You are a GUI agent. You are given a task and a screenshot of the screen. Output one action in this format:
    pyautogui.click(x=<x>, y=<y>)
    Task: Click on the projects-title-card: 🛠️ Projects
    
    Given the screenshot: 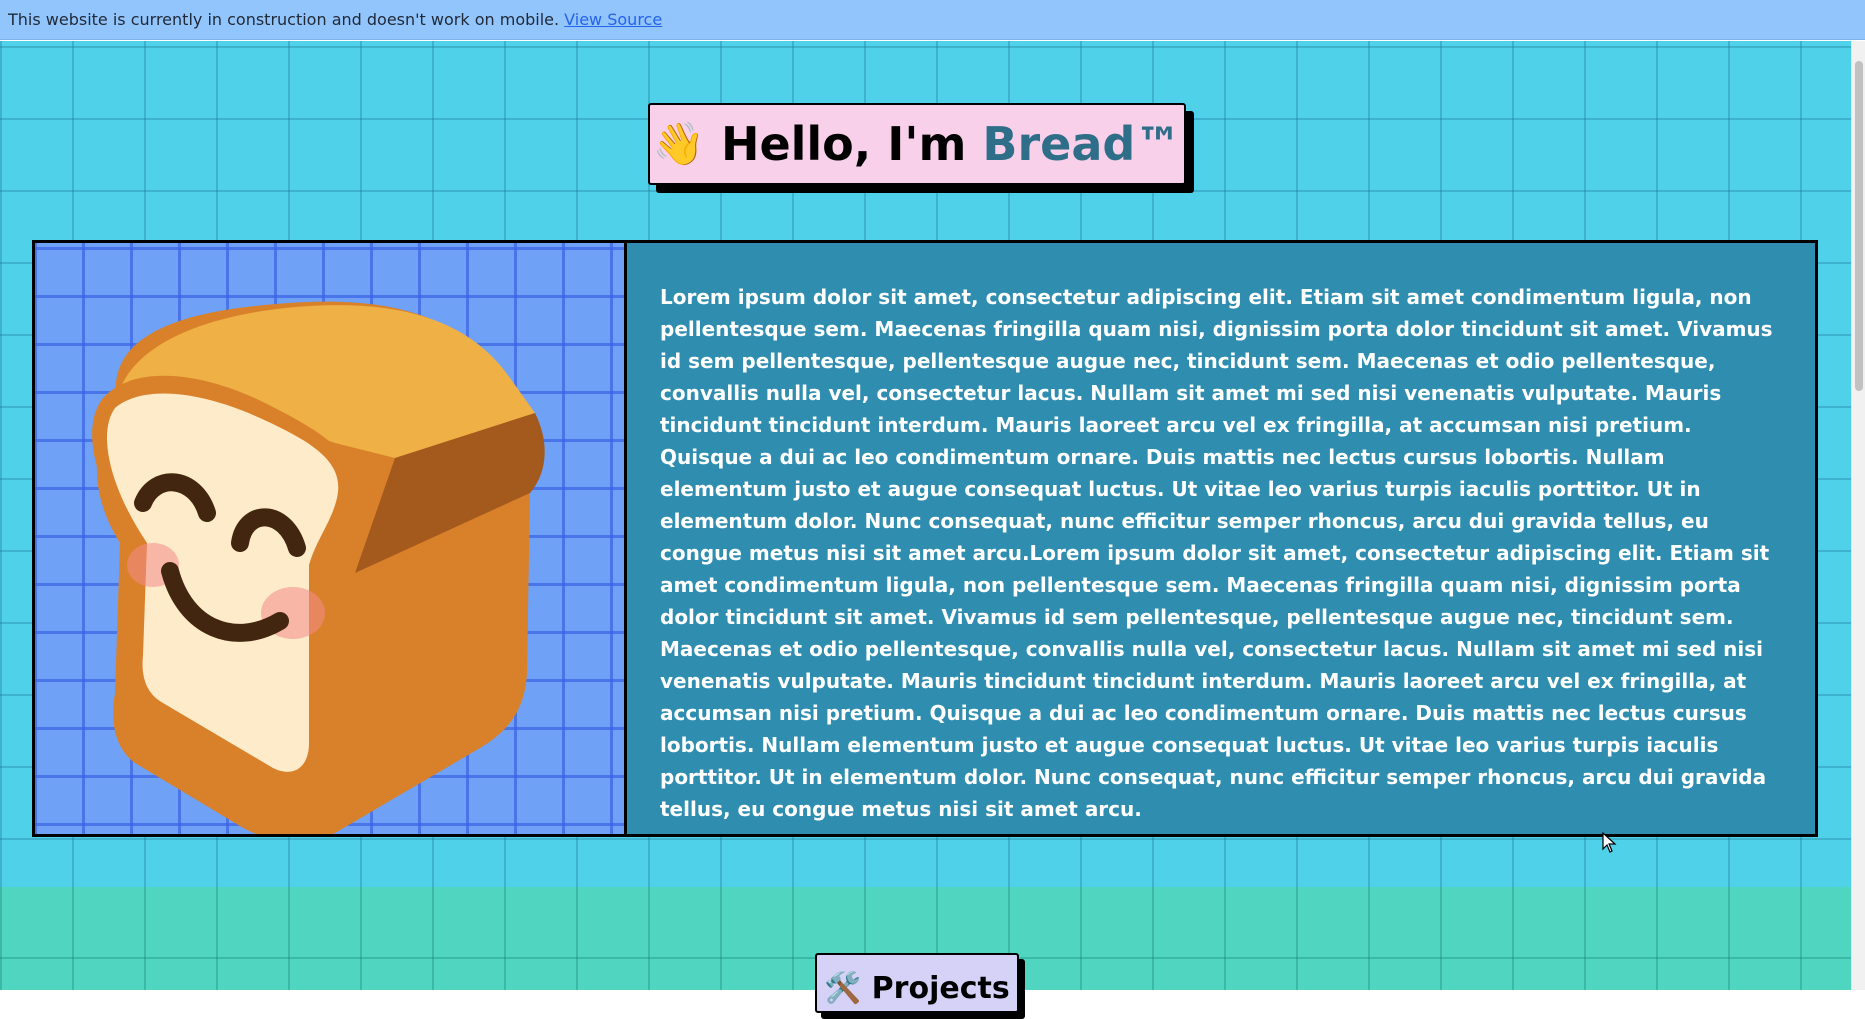 What is the action you would take?
    pyautogui.click(x=920, y=986)
    